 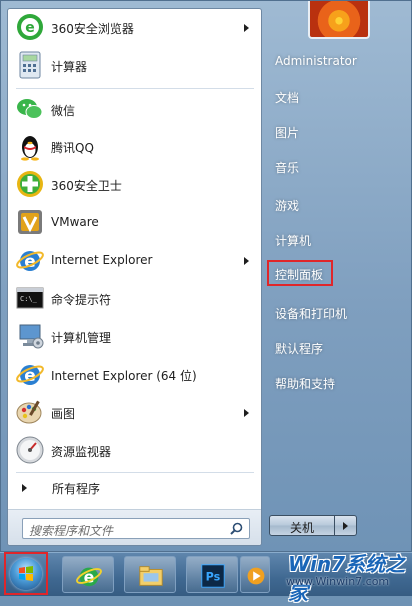 What do you see at coordinates (124, 376) in the screenshot?
I see `program-label: Internet Explorer (64 位)` at bounding box center [124, 376].